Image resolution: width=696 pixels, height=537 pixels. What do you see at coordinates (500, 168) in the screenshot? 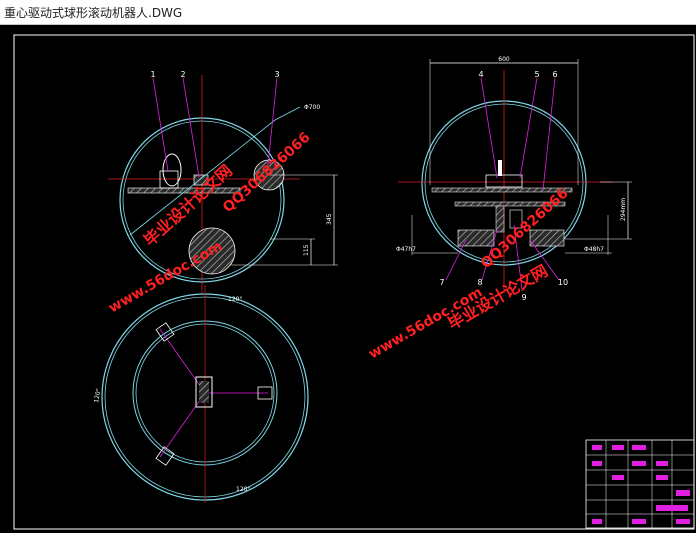
I see `right-shaft-top` at bounding box center [500, 168].